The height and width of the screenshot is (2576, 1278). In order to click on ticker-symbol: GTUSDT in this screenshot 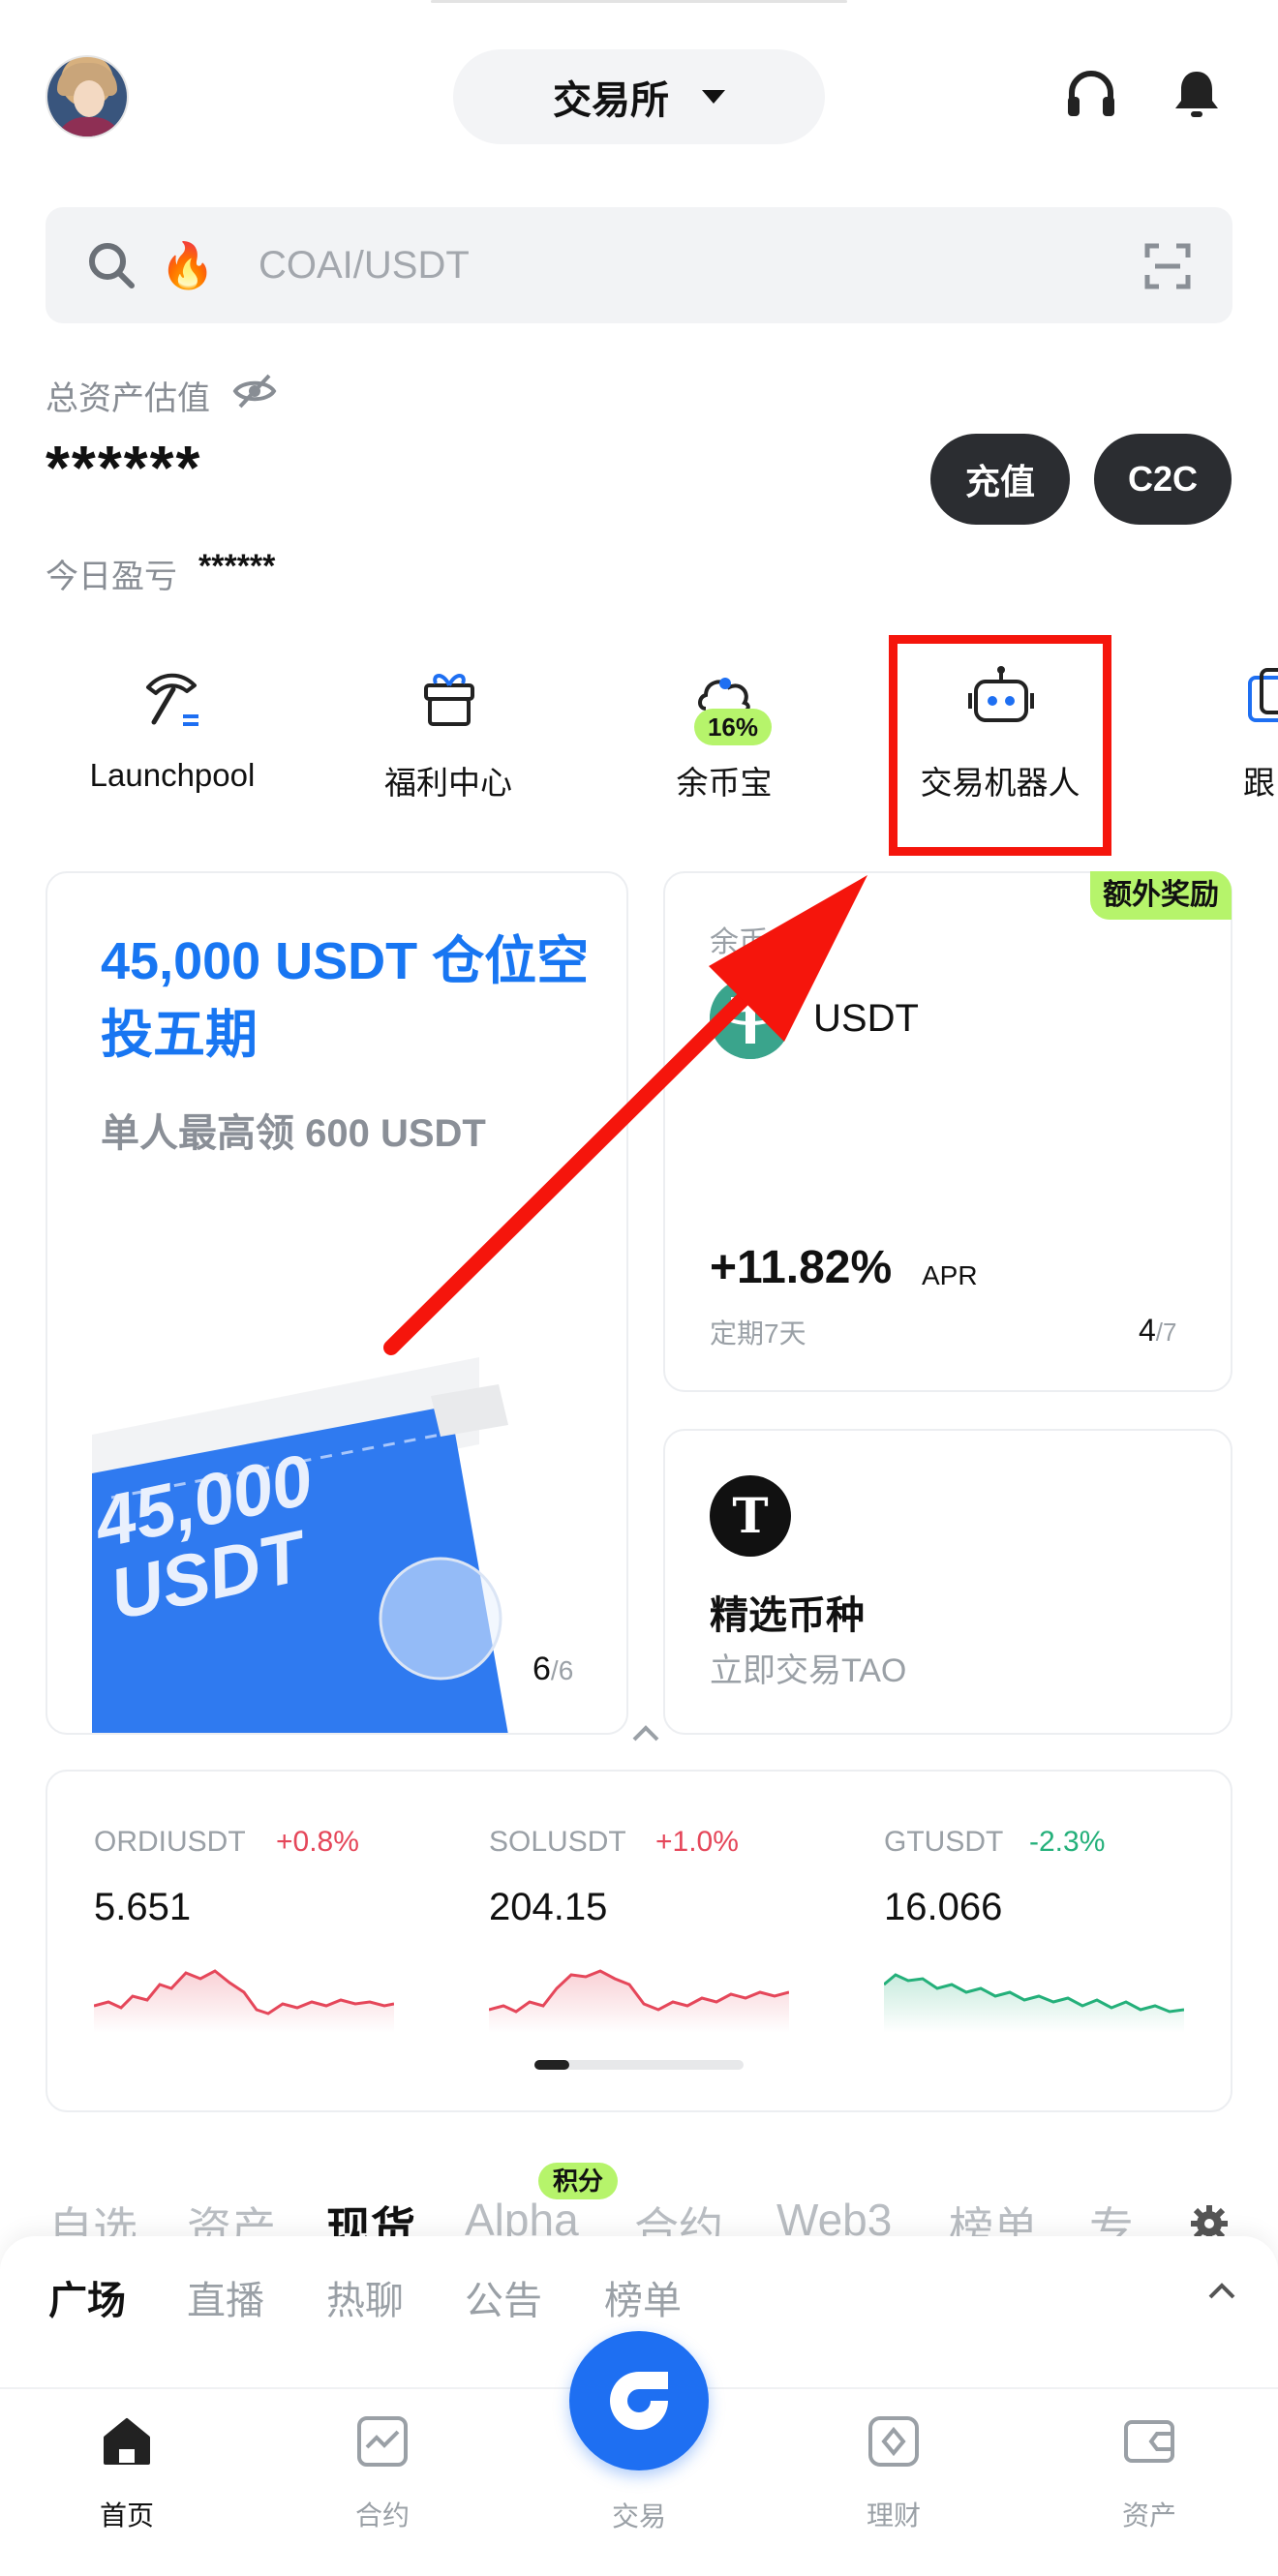, I will do `click(944, 1842)`.